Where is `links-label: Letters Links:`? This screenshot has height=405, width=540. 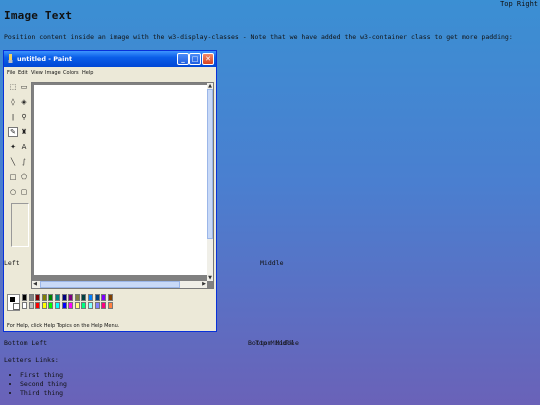 links-label: Letters Links: is located at coordinates (31, 360).